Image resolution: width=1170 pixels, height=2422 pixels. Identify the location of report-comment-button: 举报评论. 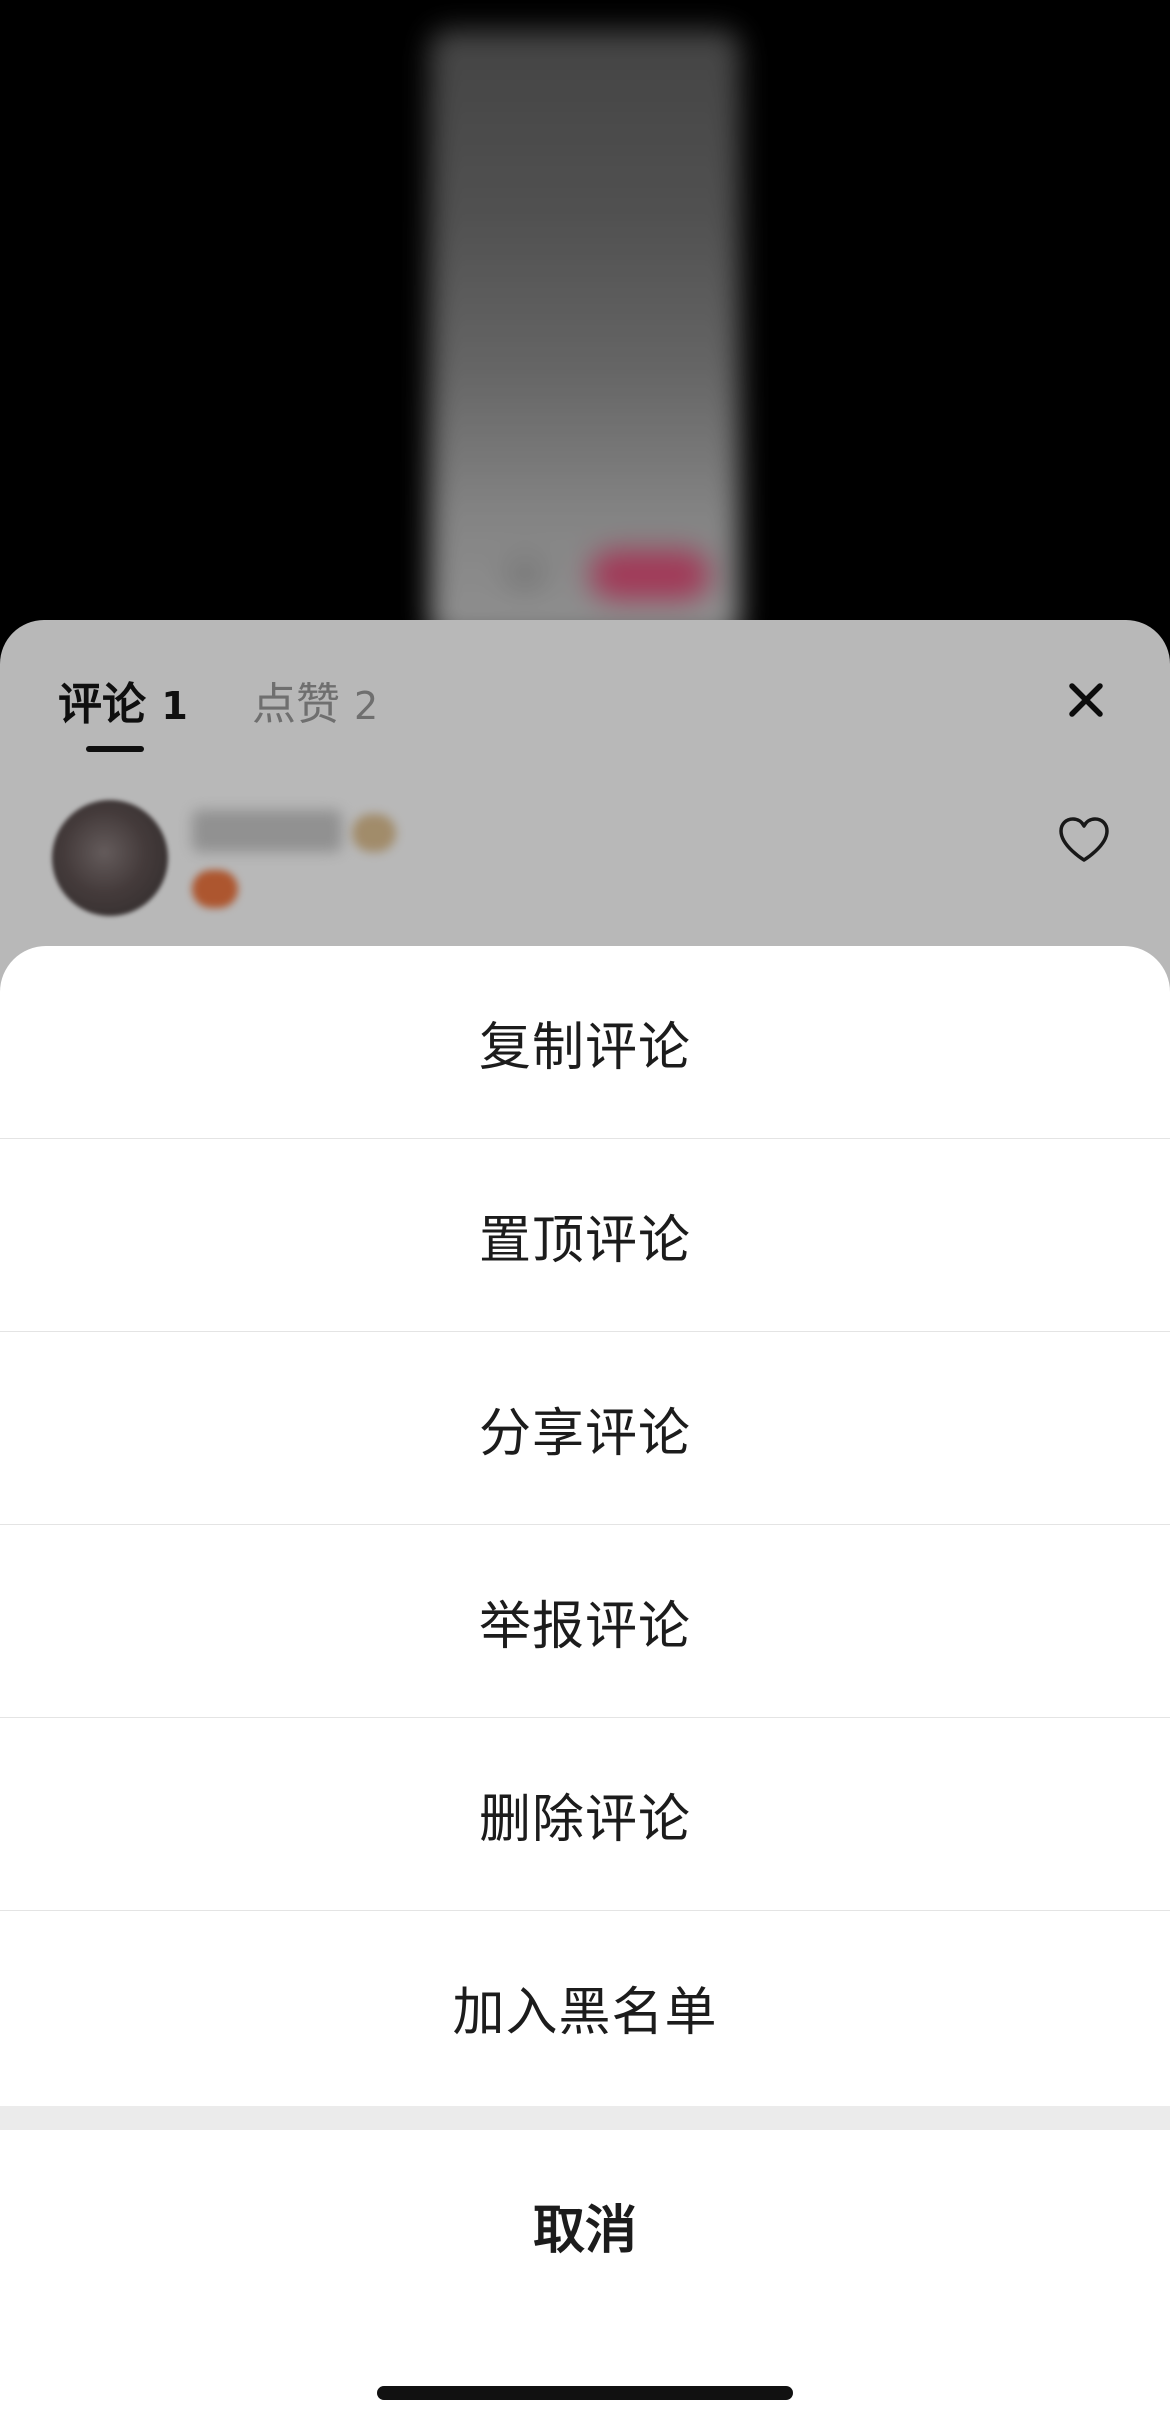
(585, 1621).